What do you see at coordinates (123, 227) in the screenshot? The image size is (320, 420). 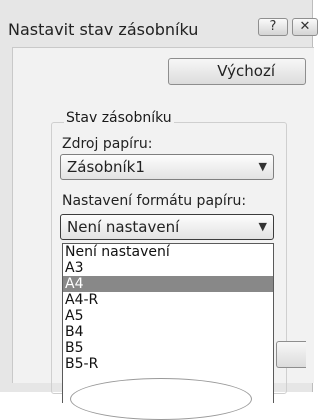 I see `paper-format-value: Není nastavení` at bounding box center [123, 227].